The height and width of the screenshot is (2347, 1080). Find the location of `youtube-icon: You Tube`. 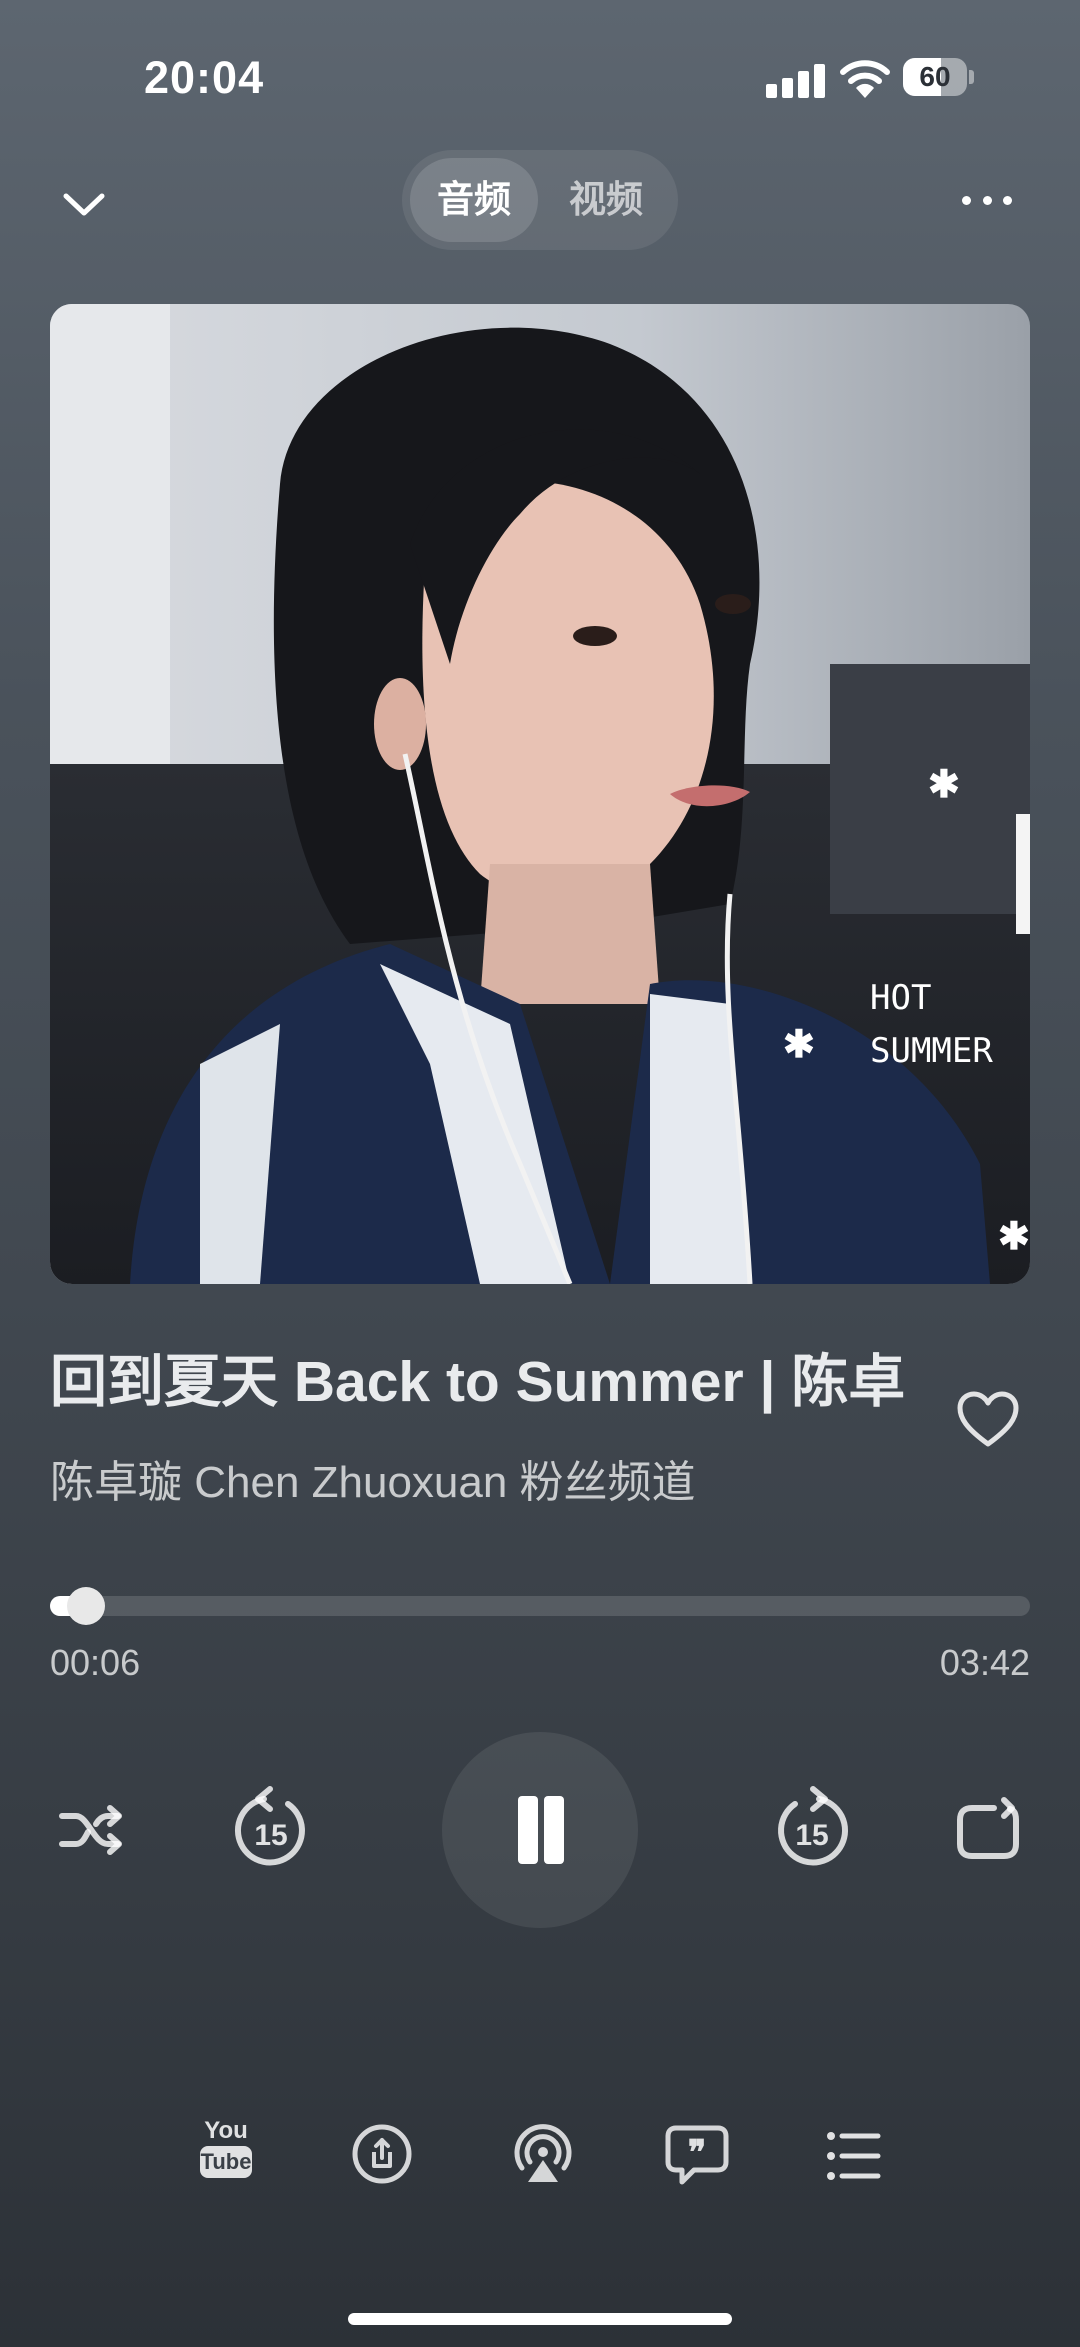

youtube-icon: You Tube is located at coordinates (226, 2154).